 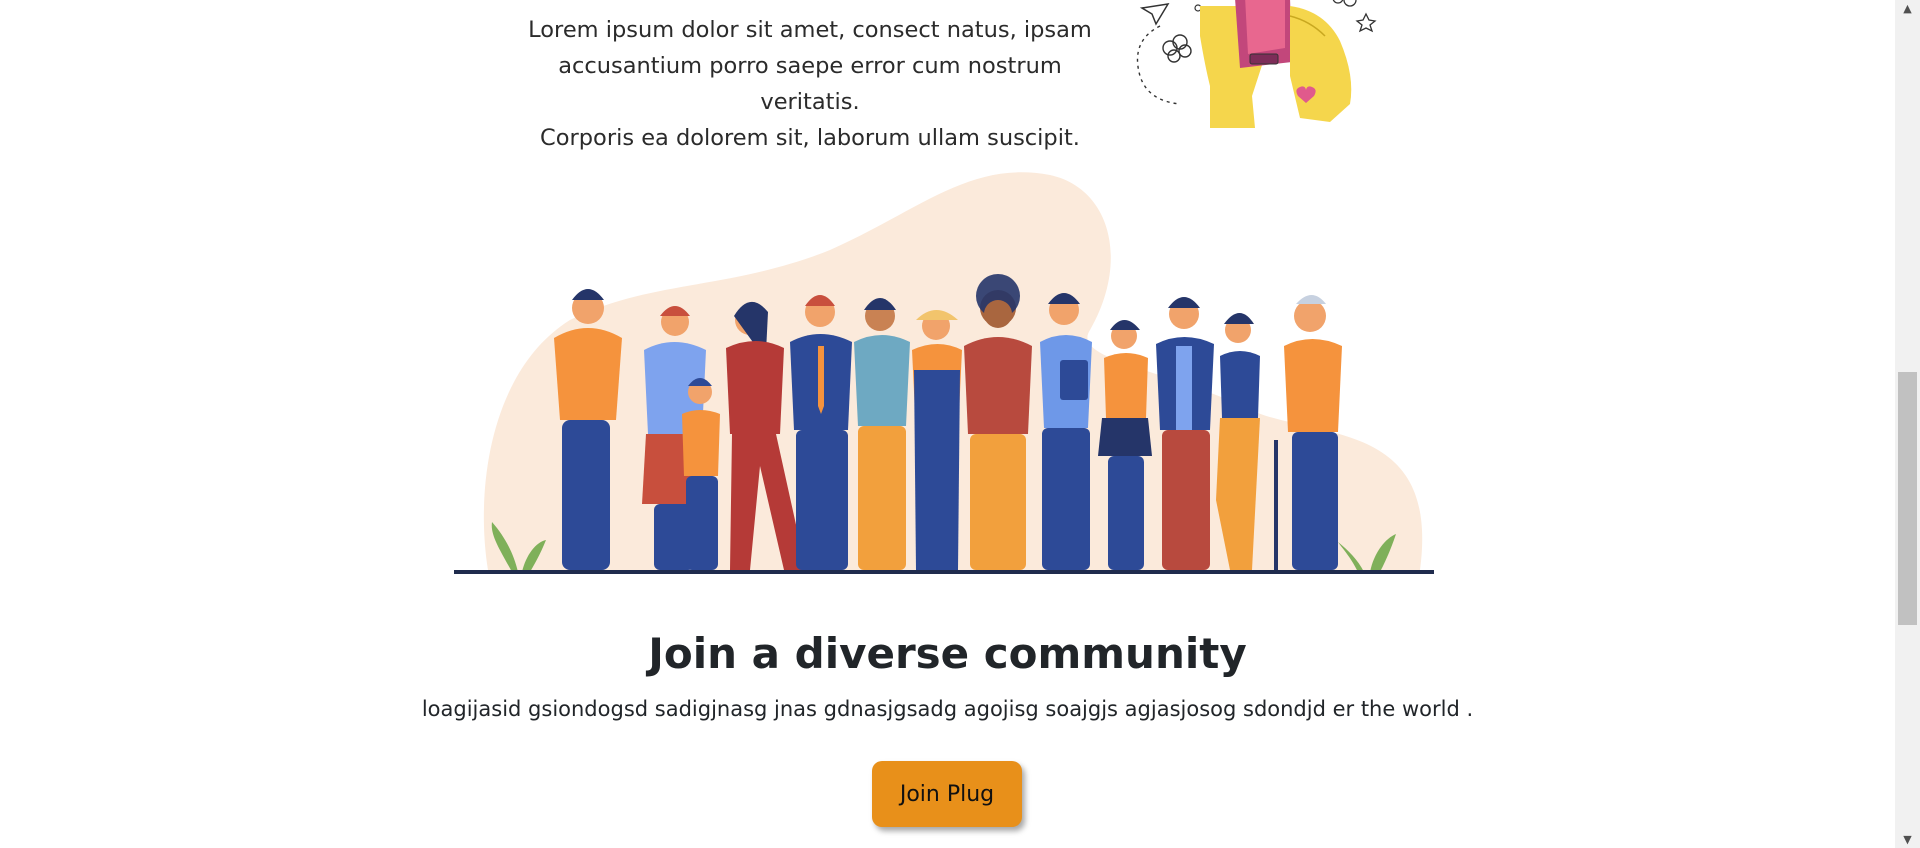 What do you see at coordinates (947, 794) in the screenshot?
I see `join-plug-button: Join Plug` at bounding box center [947, 794].